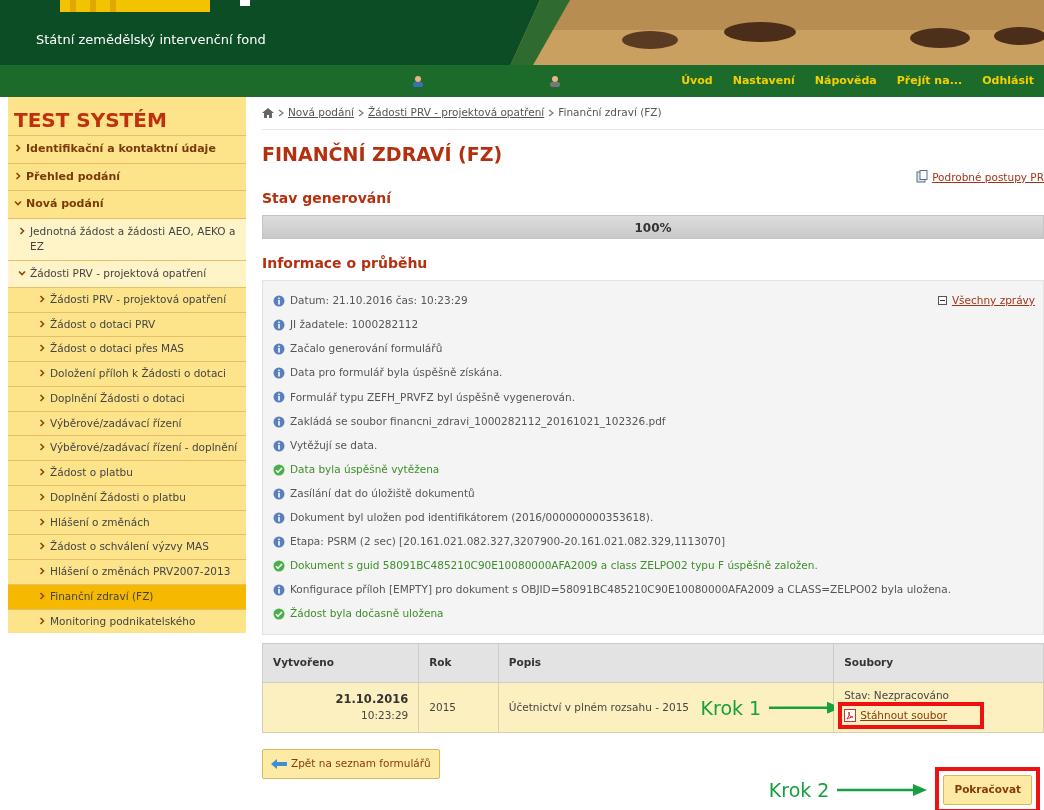  I want to click on pdf-icon, so click(850, 715).